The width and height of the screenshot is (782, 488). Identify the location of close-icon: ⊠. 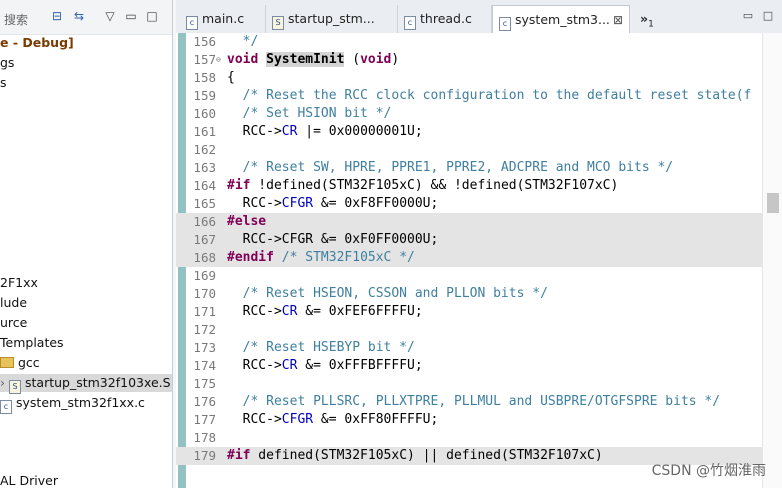
(618, 20).